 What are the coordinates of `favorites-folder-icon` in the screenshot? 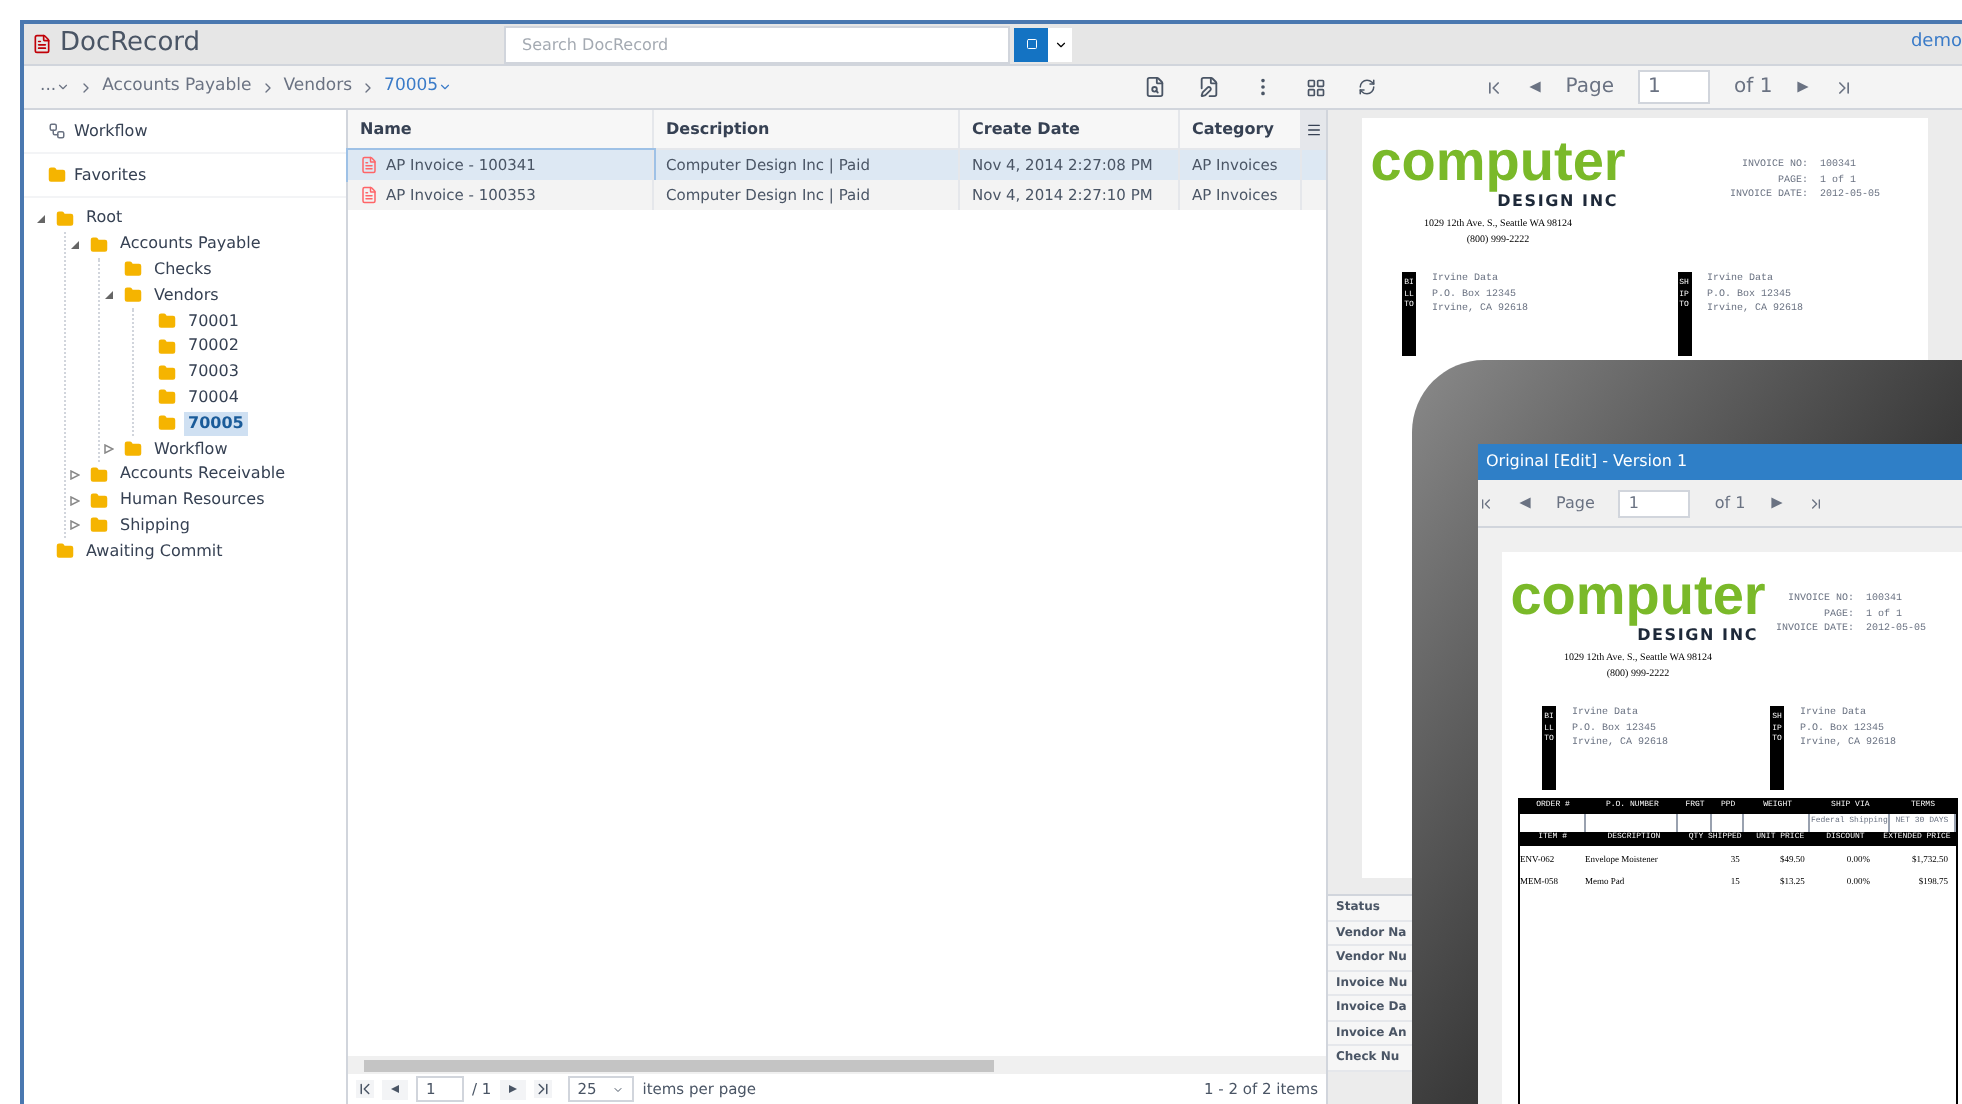 It's located at (57, 175).